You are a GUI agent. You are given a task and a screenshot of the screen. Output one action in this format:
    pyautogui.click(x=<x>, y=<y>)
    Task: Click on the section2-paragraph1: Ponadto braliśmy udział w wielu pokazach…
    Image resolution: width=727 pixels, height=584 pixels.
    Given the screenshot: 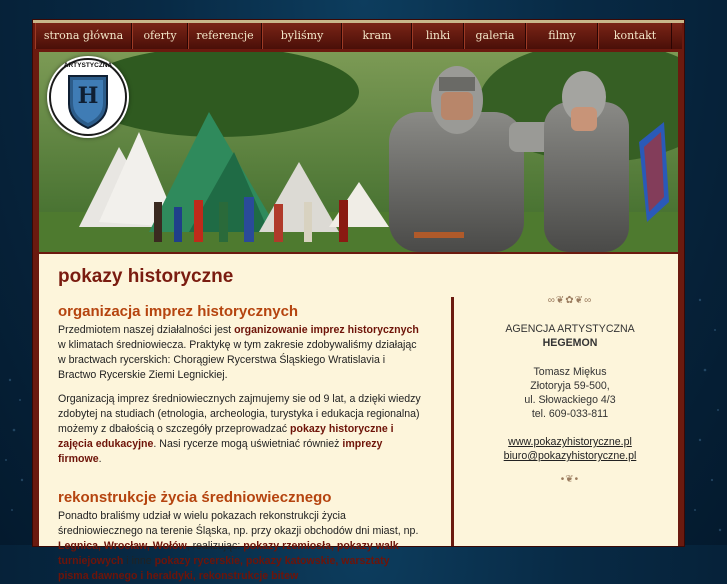 What is the action you would take?
    pyautogui.click(x=240, y=546)
    